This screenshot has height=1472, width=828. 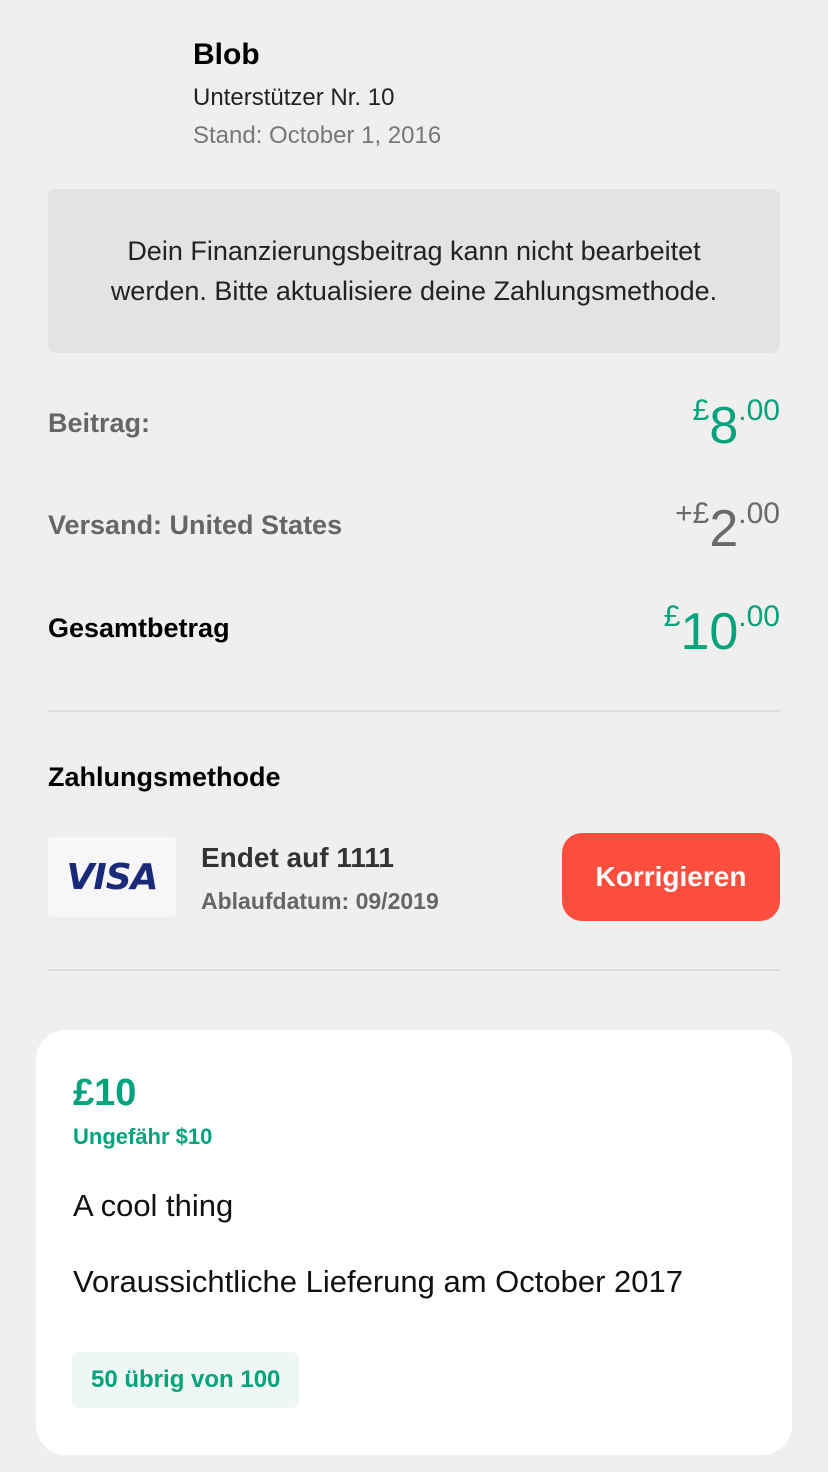 What do you see at coordinates (759, 513) in the screenshot?
I see `shipping-amount-decimal: .00` at bounding box center [759, 513].